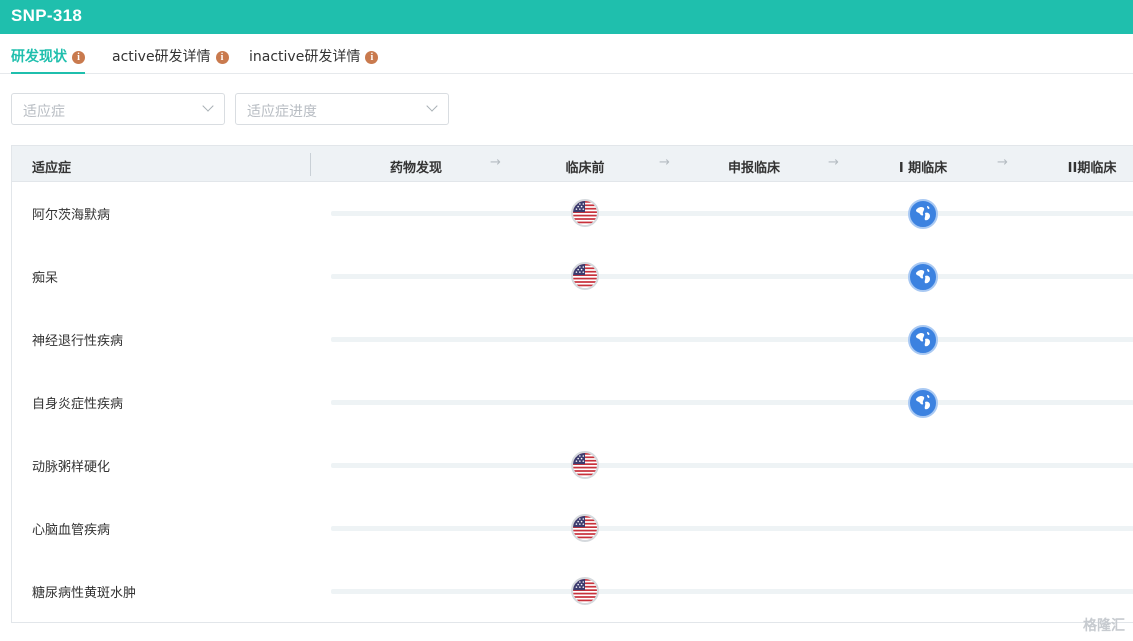 The width and height of the screenshot is (1133, 641). Describe the element at coordinates (1104, 626) in the screenshot. I see `watermark-logo: 格隆汇` at that location.